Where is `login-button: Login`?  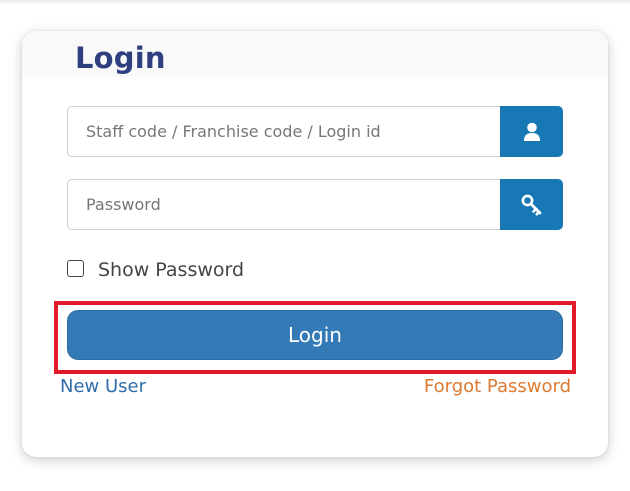
login-button: Login is located at coordinates (315, 335).